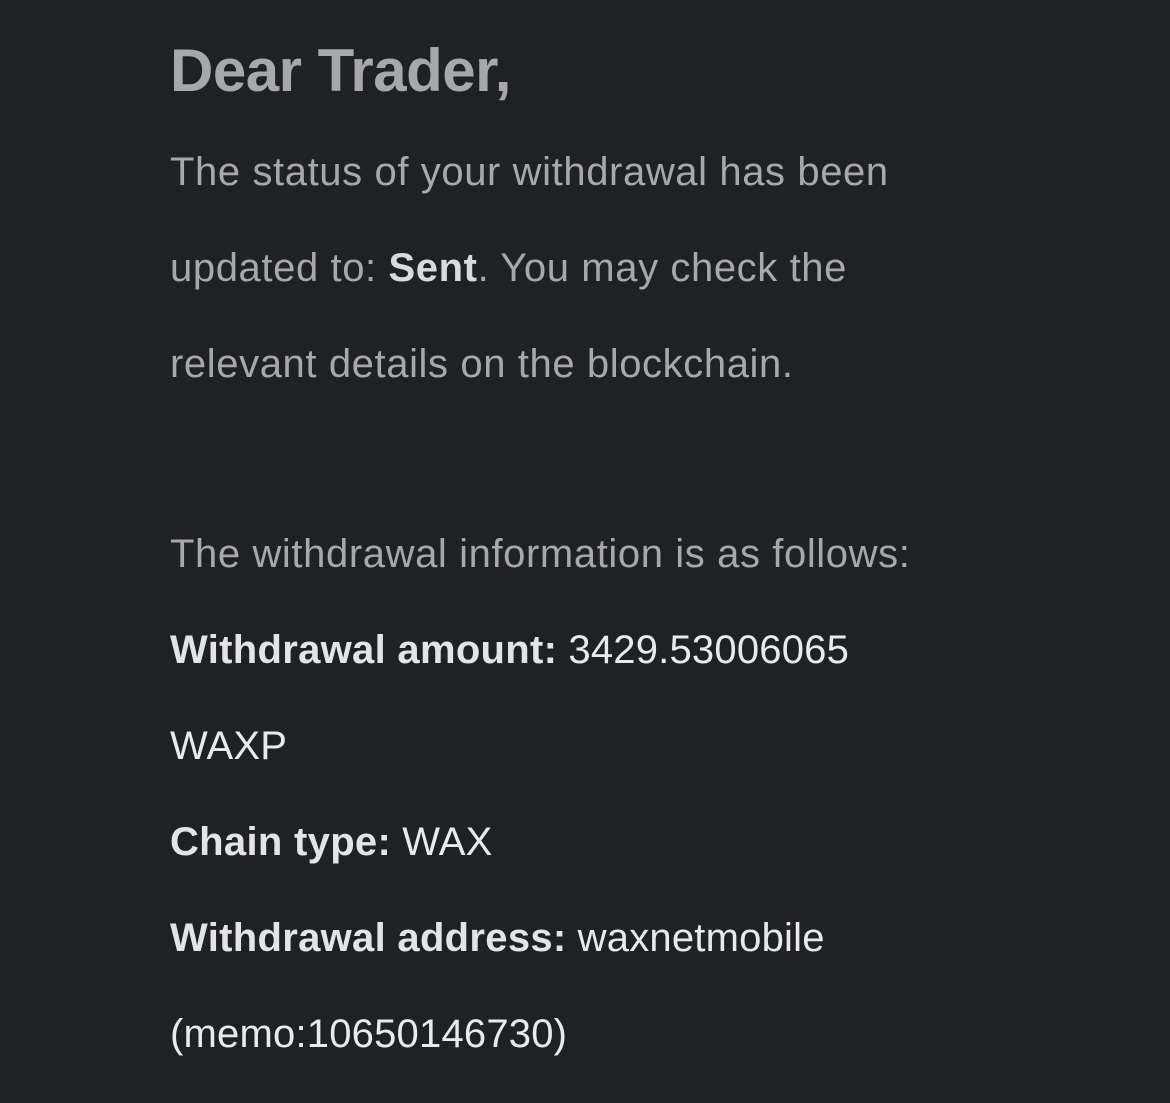 This screenshot has height=1103, width=1170. Describe the element at coordinates (433, 268) in the screenshot. I see `withdrawal-status: Sent` at that location.